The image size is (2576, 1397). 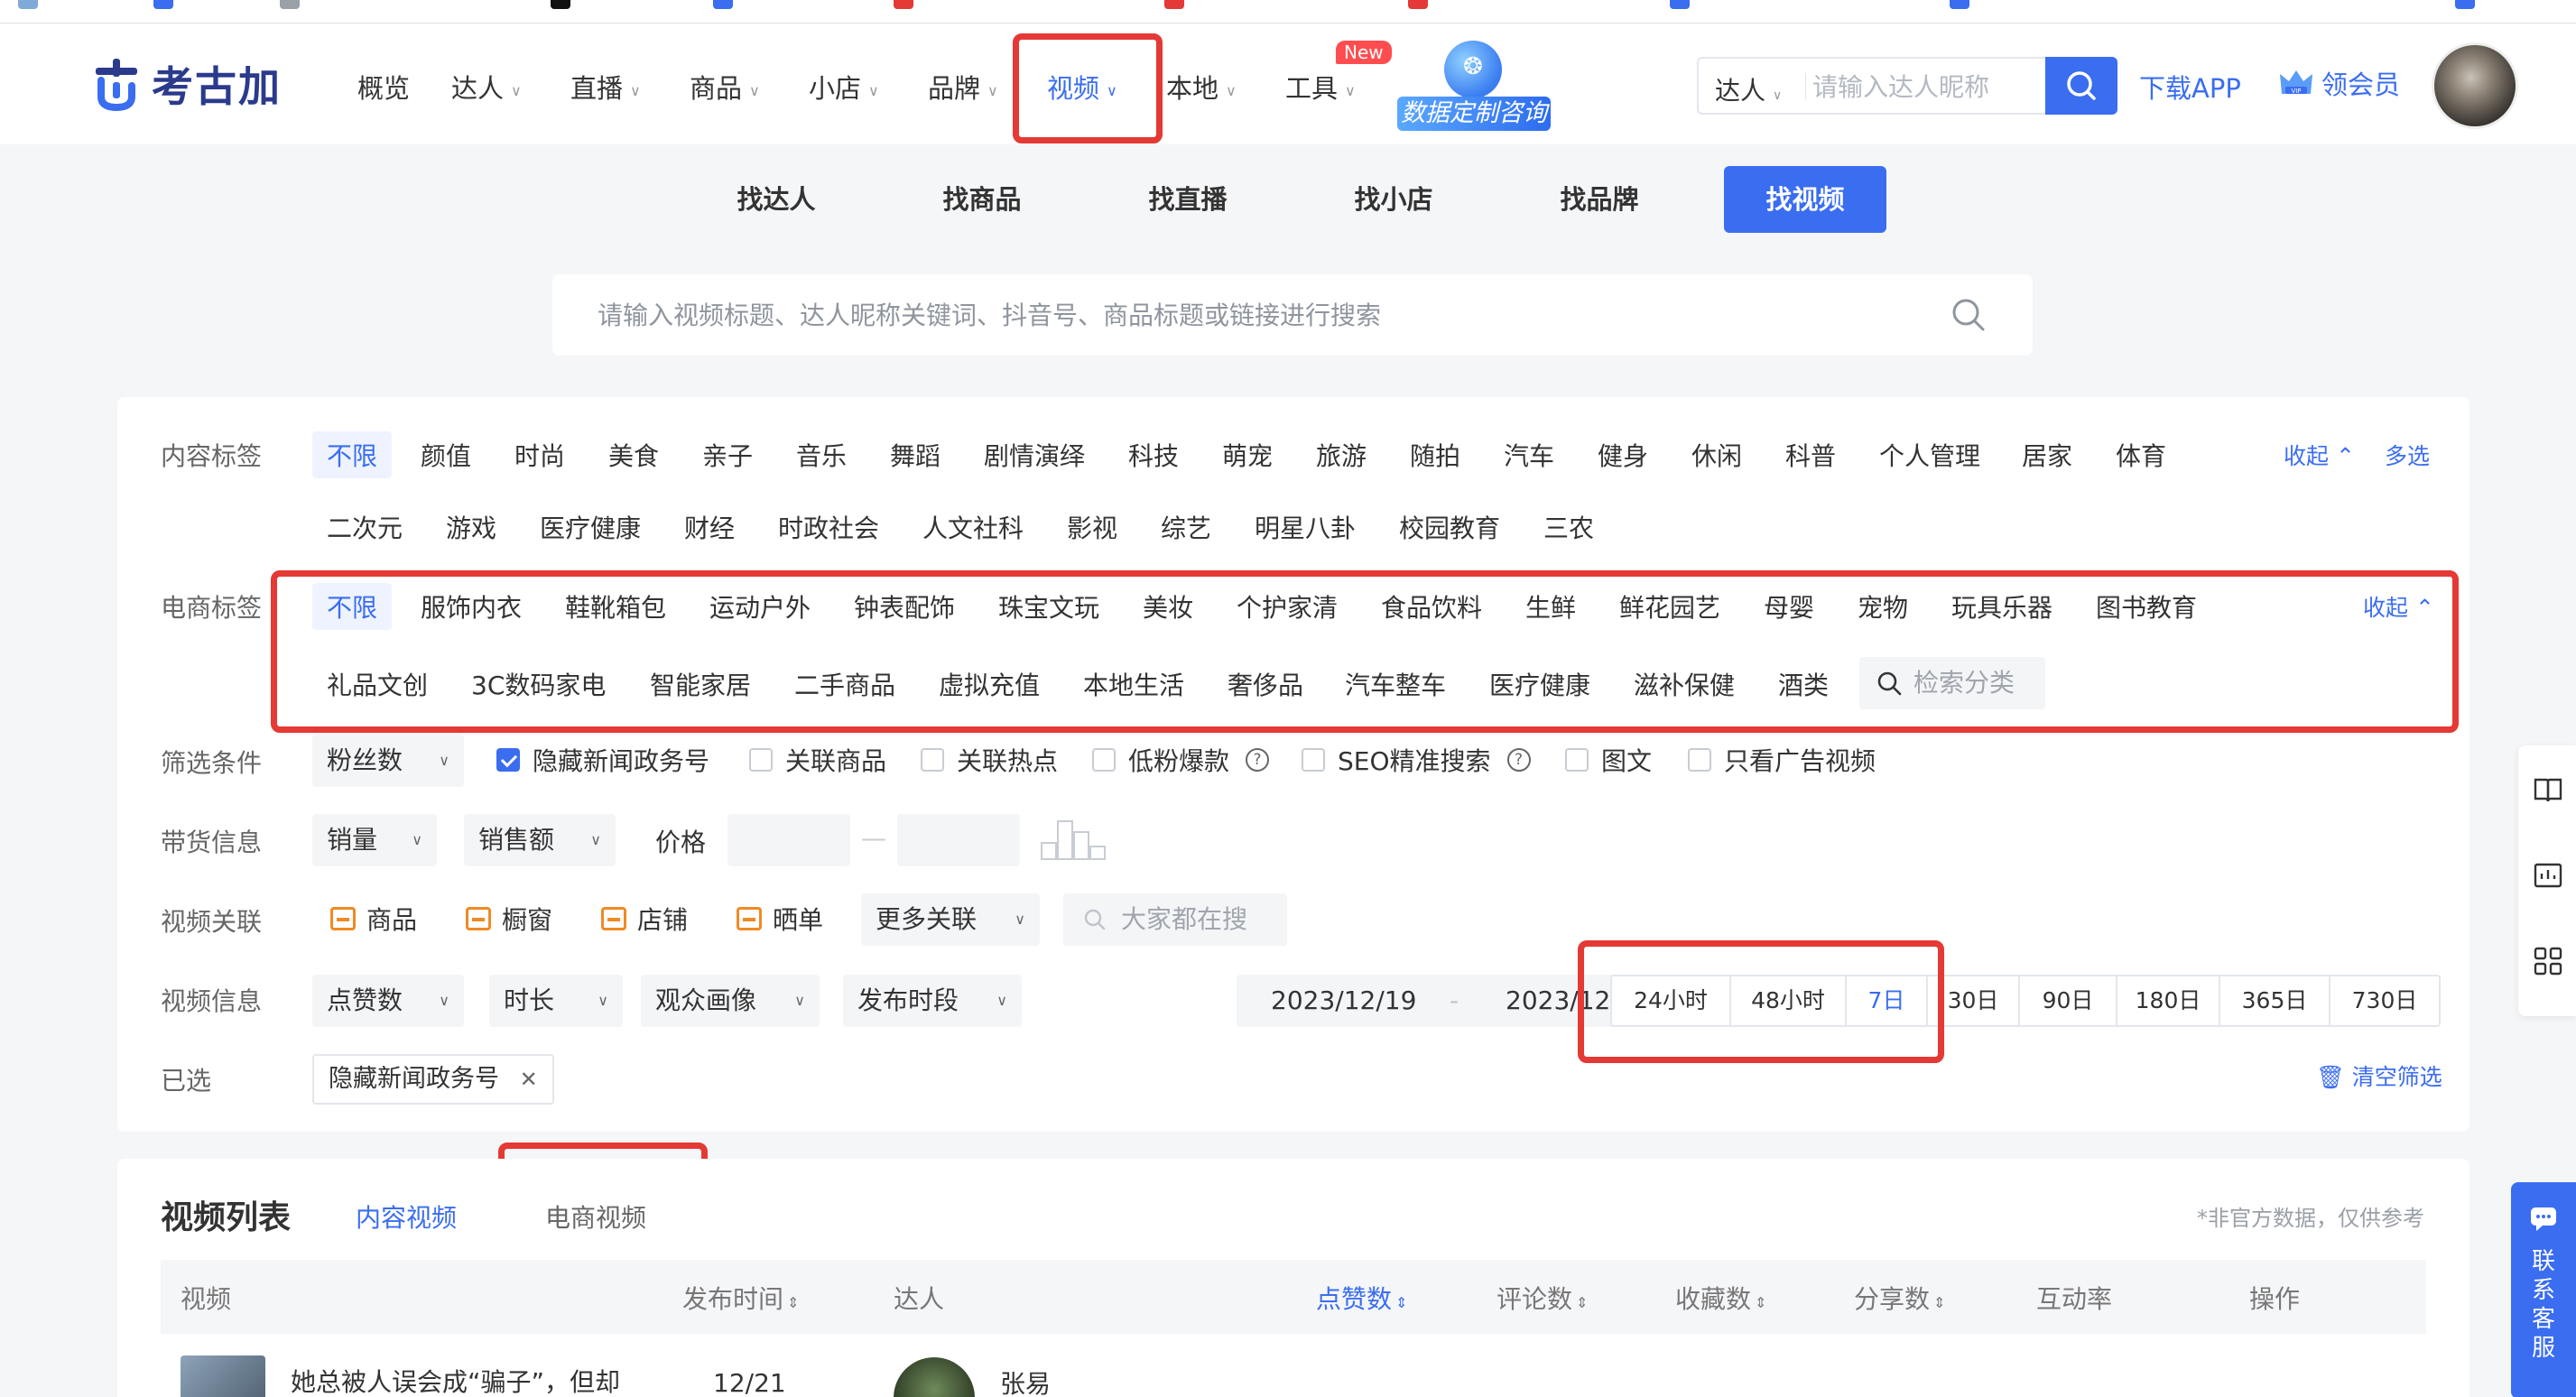 What do you see at coordinates (725, 87) in the screenshot?
I see `nav-item-products: 商品 ∨` at bounding box center [725, 87].